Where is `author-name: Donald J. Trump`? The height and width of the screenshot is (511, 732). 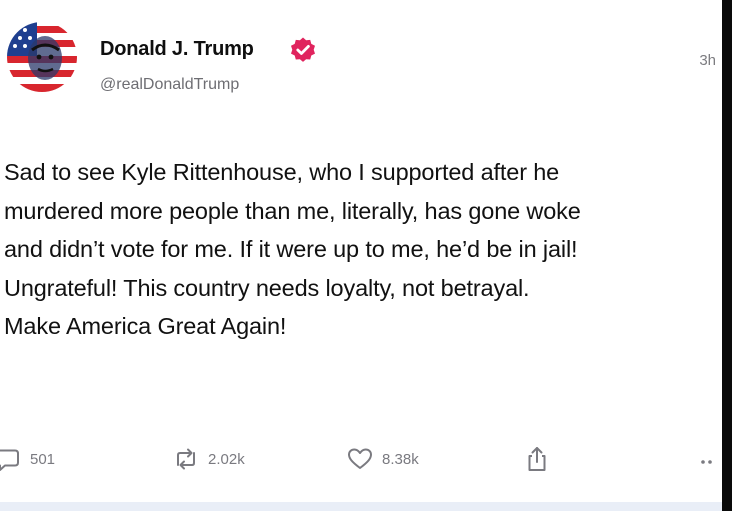
author-name: Donald J. Trump is located at coordinates (177, 49).